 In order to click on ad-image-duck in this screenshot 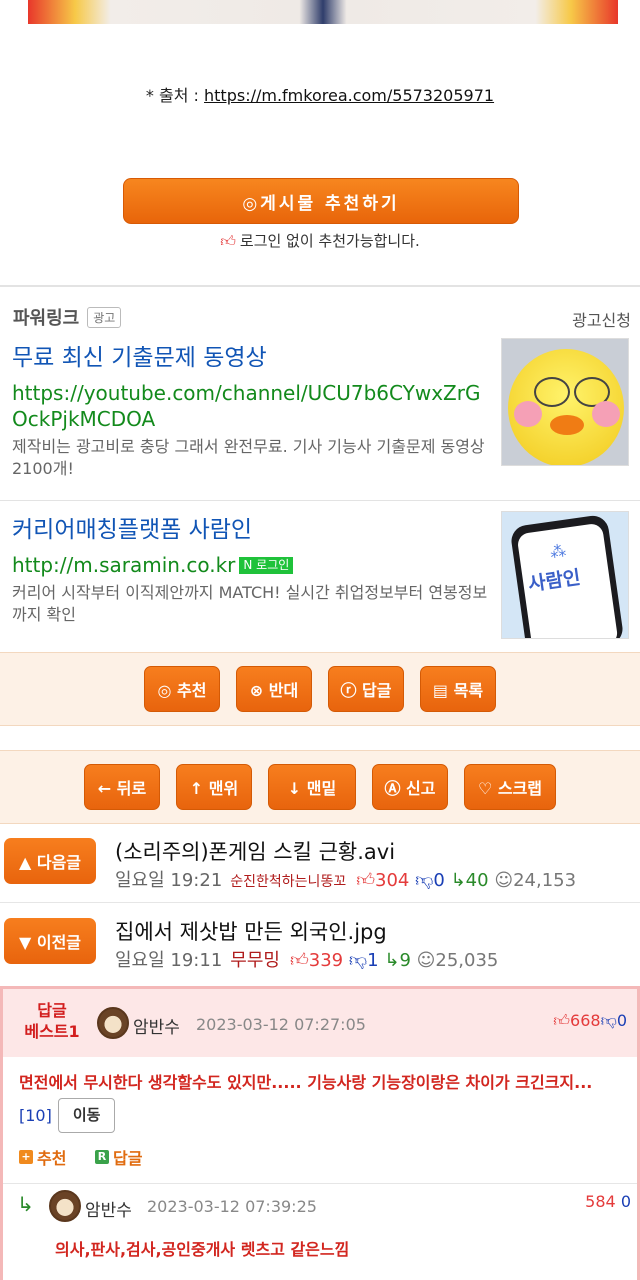, I will do `click(565, 402)`.